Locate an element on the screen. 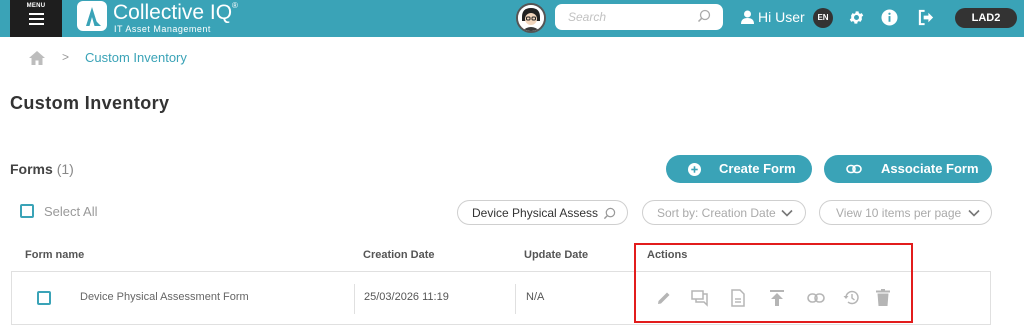  delete-icon is located at coordinates (883, 297).